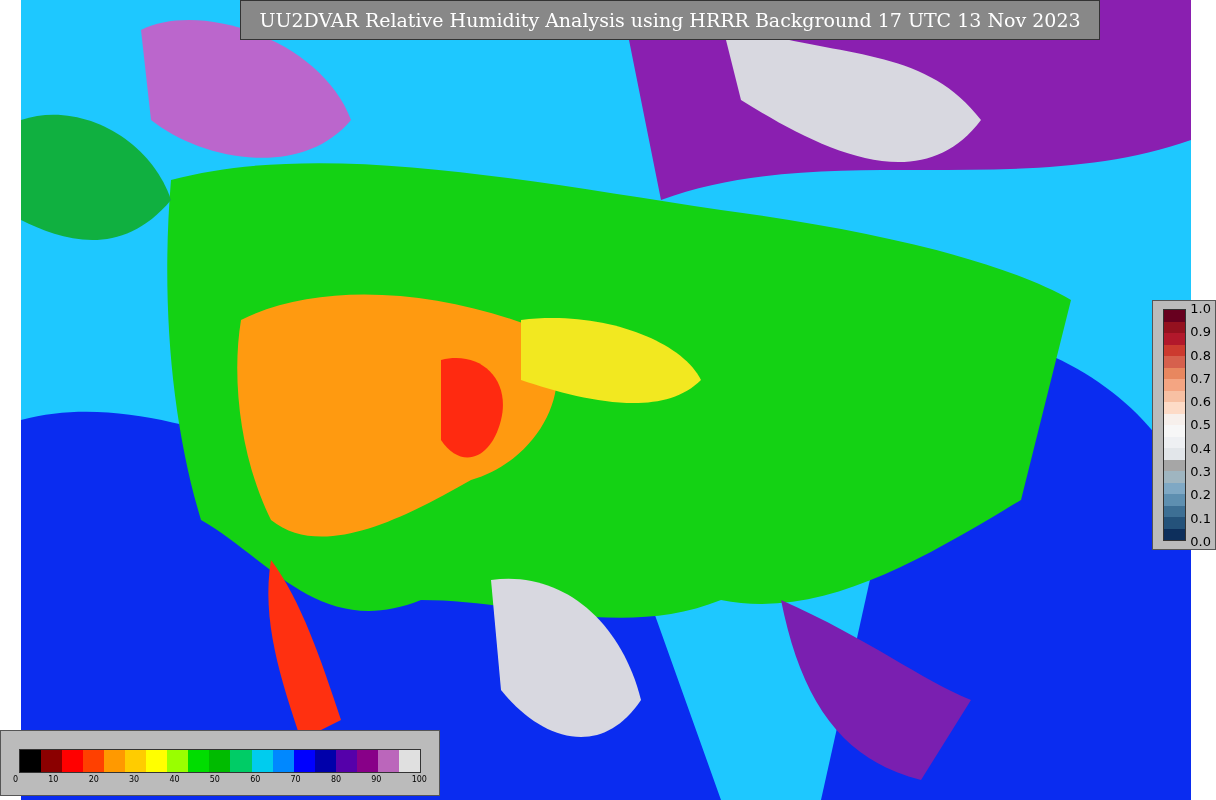  Describe the element at coordinates (93, 779) in the screenshot. I see `scale-tick-label: 20` at that location.